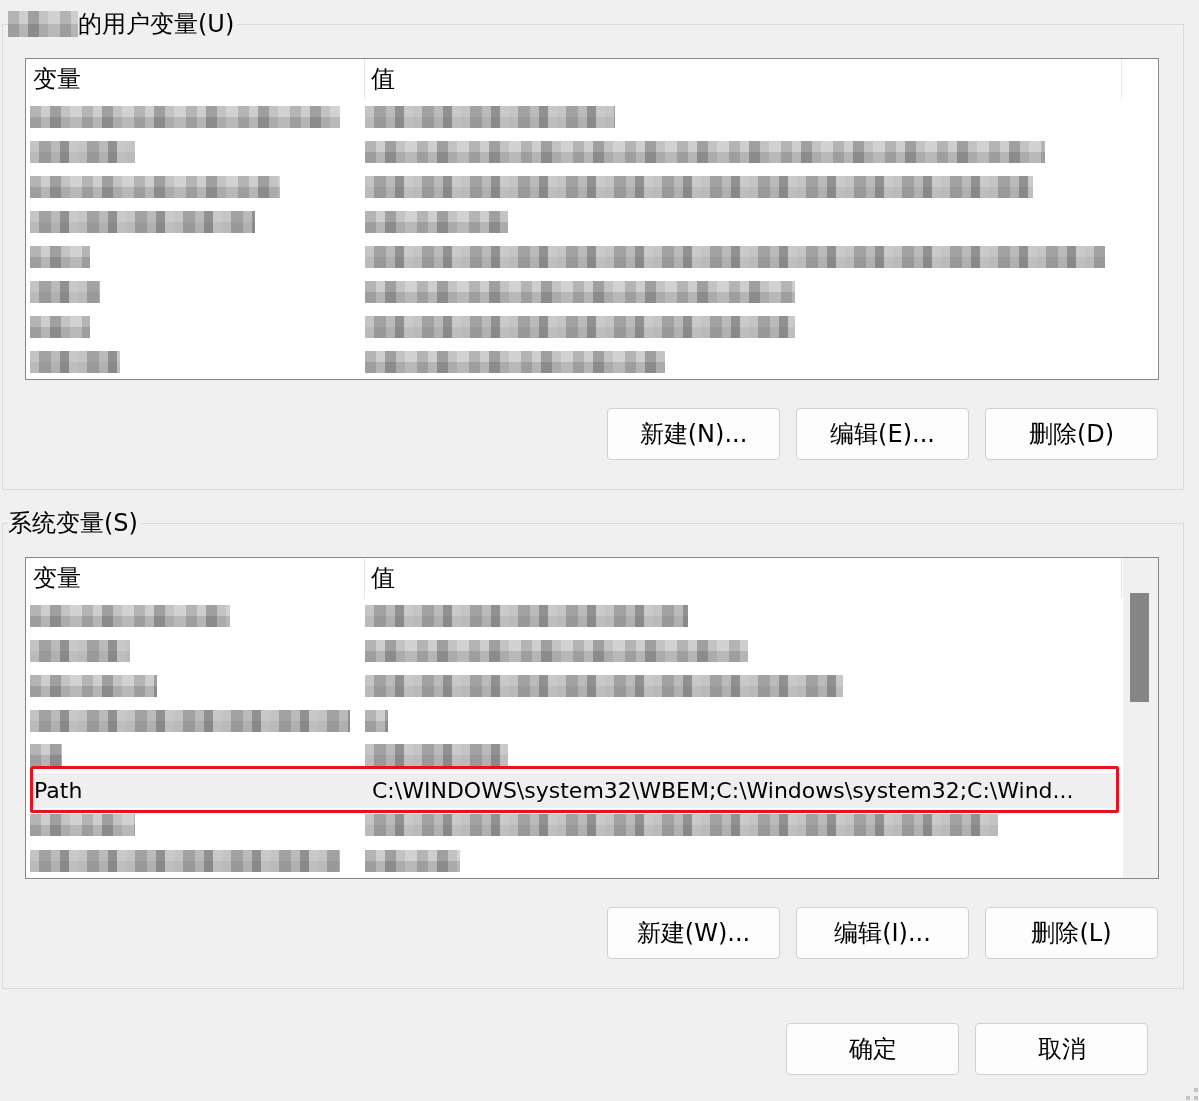 The image size is (1199, 1101). What do you see at coordinates (872, 1049) in the screenshot?
I see `ok-button: 确定` at bounding box center [872, 1049].